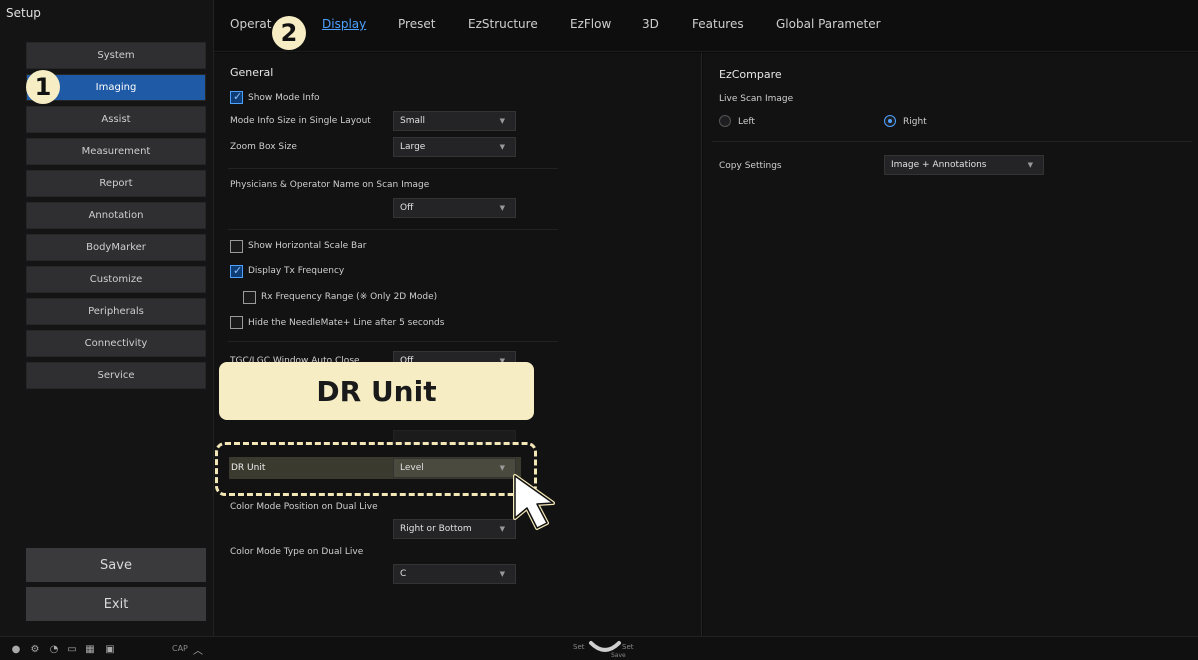  What do you see at coordinates (599, 648) in the screenshot?
I see `status-bar: ● ⚙ ◔ ▭ ▦ ▣ CAP ︿ Set Set Save` at bounding box center [599, 648].